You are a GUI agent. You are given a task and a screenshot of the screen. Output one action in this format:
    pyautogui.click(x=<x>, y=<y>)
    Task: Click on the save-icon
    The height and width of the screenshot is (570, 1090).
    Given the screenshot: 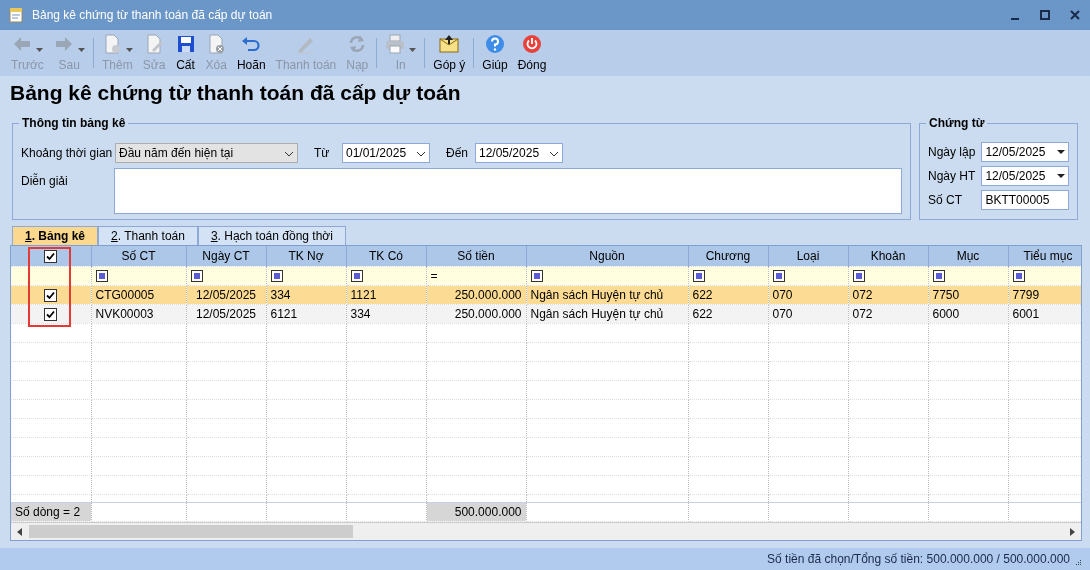 What is the action you would take?
    pyautogui.click(x=185, y=44)
    